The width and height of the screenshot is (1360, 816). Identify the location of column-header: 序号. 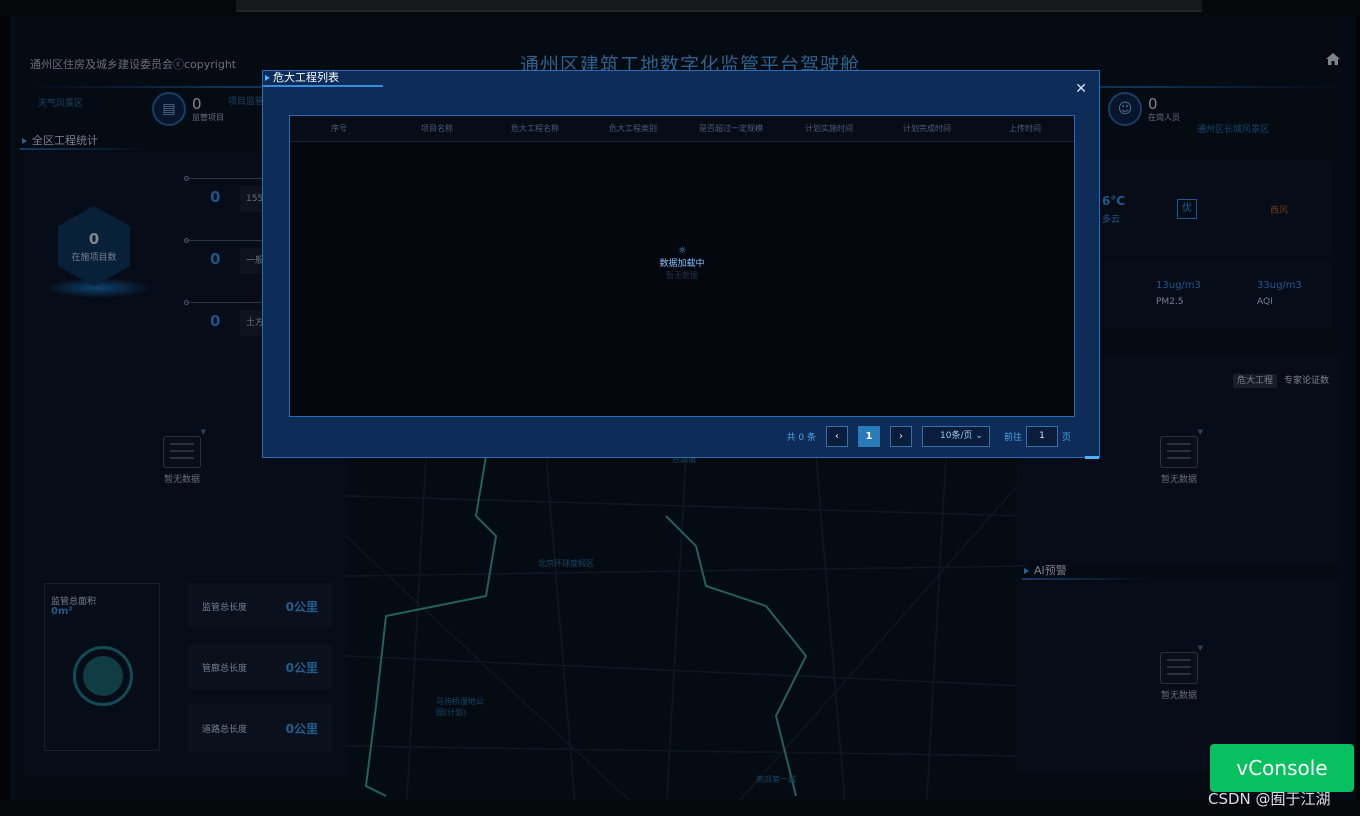
(339, 128).